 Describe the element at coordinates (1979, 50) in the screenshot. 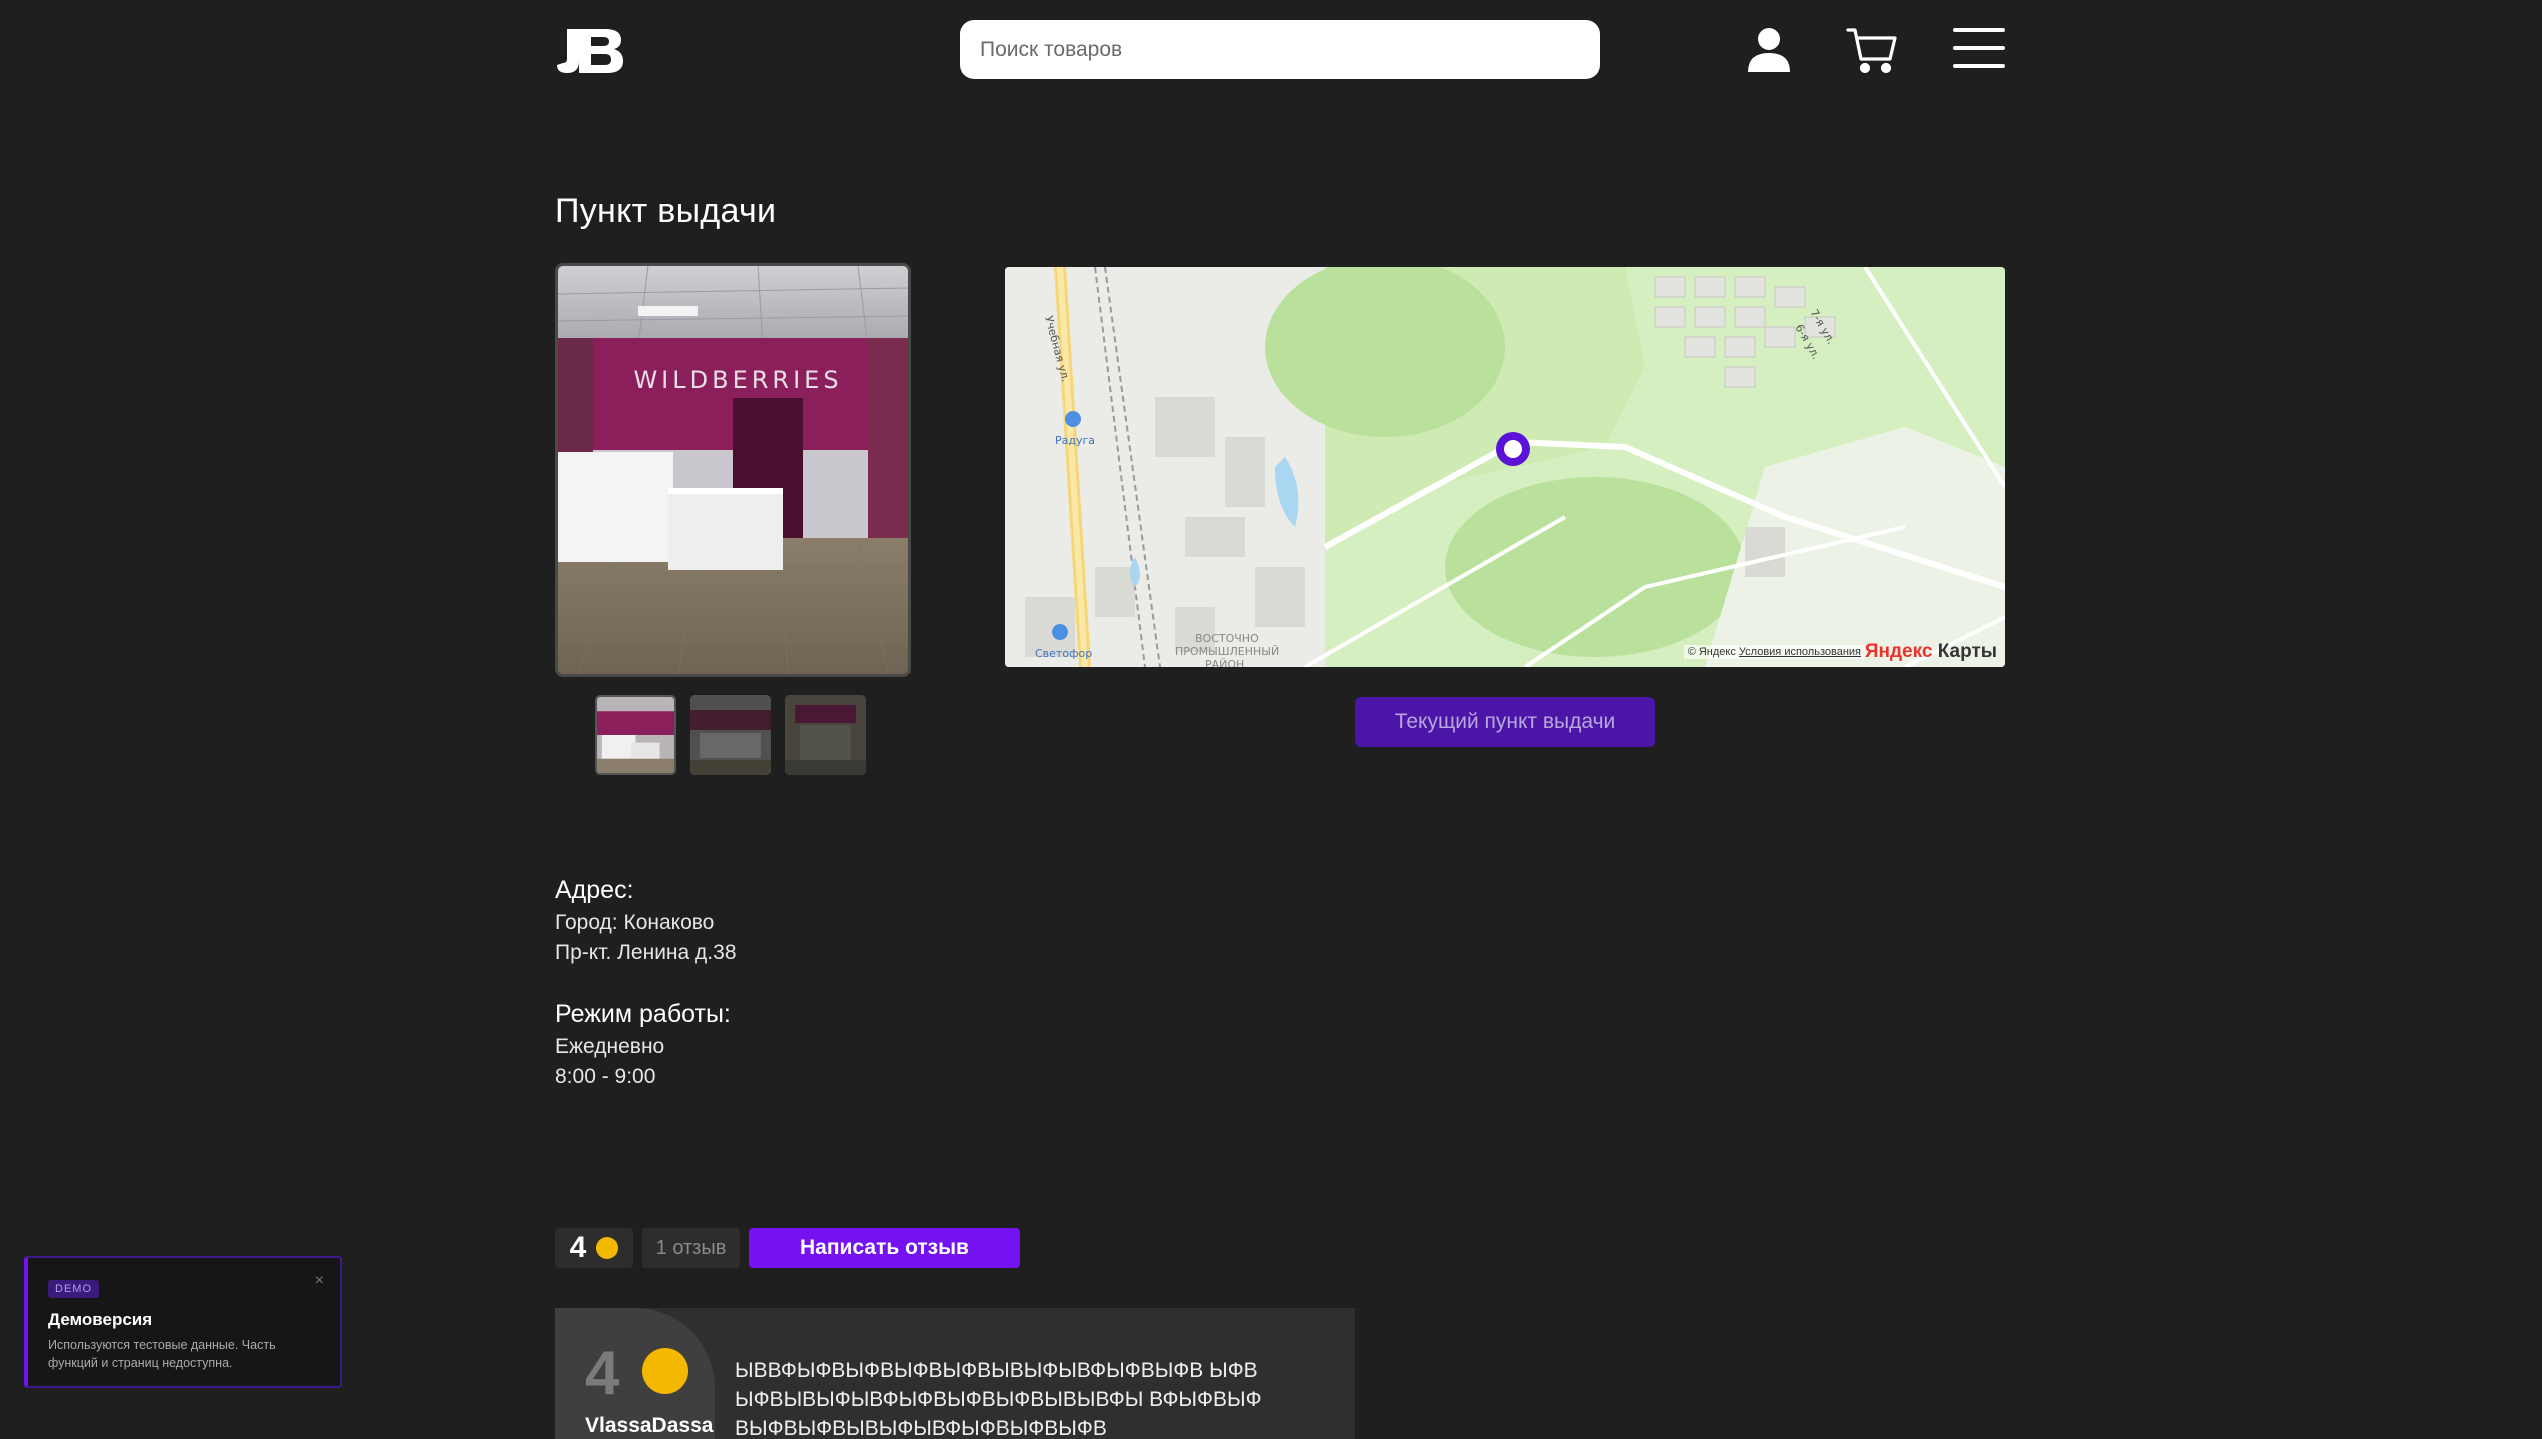

I see `menu-icon` at that location.